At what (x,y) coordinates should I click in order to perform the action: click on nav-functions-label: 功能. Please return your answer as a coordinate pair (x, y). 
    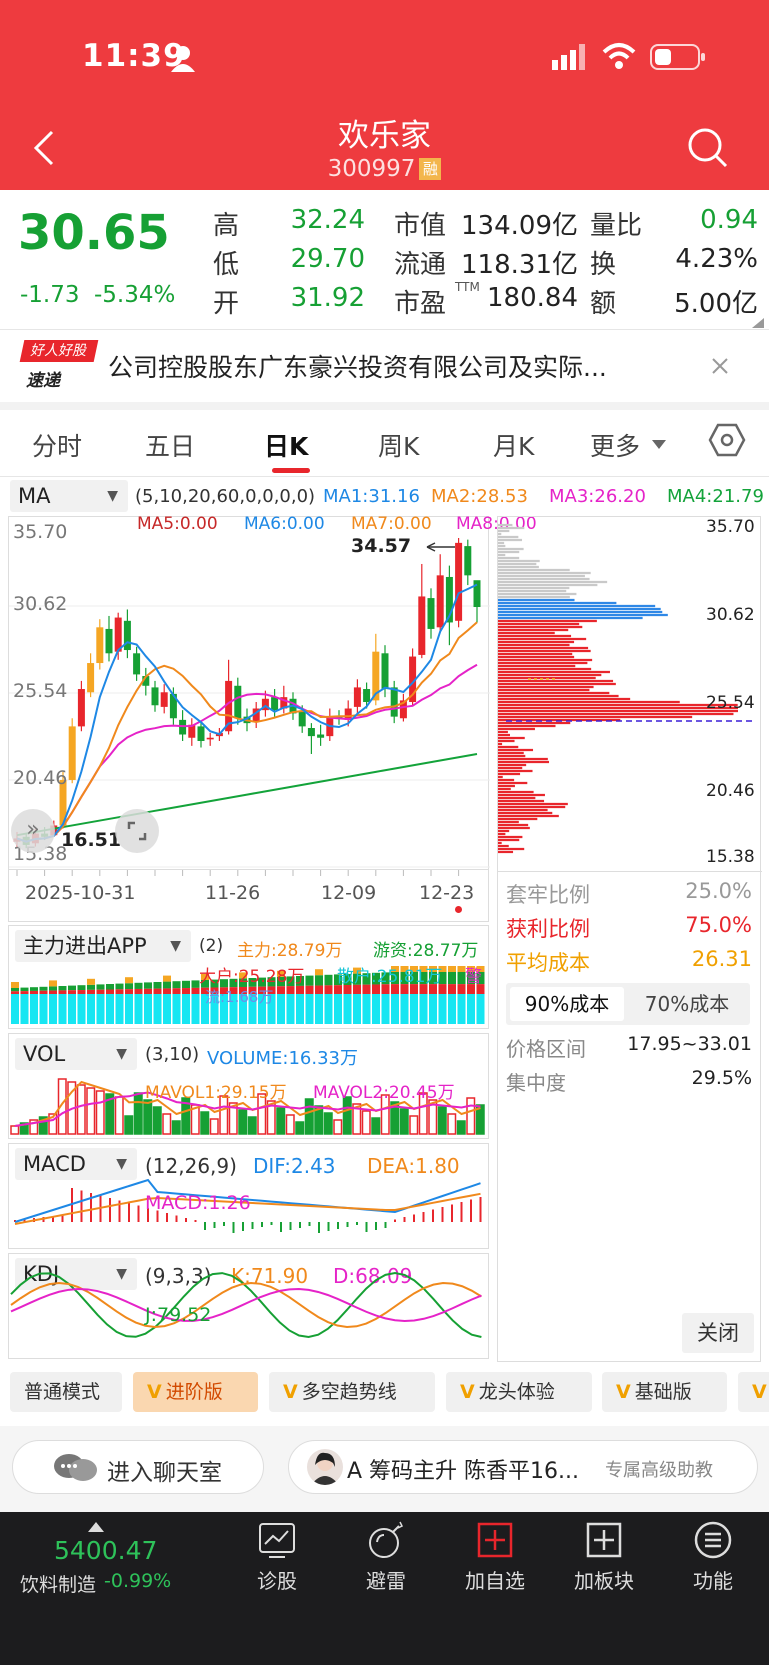
    Looking at the image, I should click on (713, 1581).